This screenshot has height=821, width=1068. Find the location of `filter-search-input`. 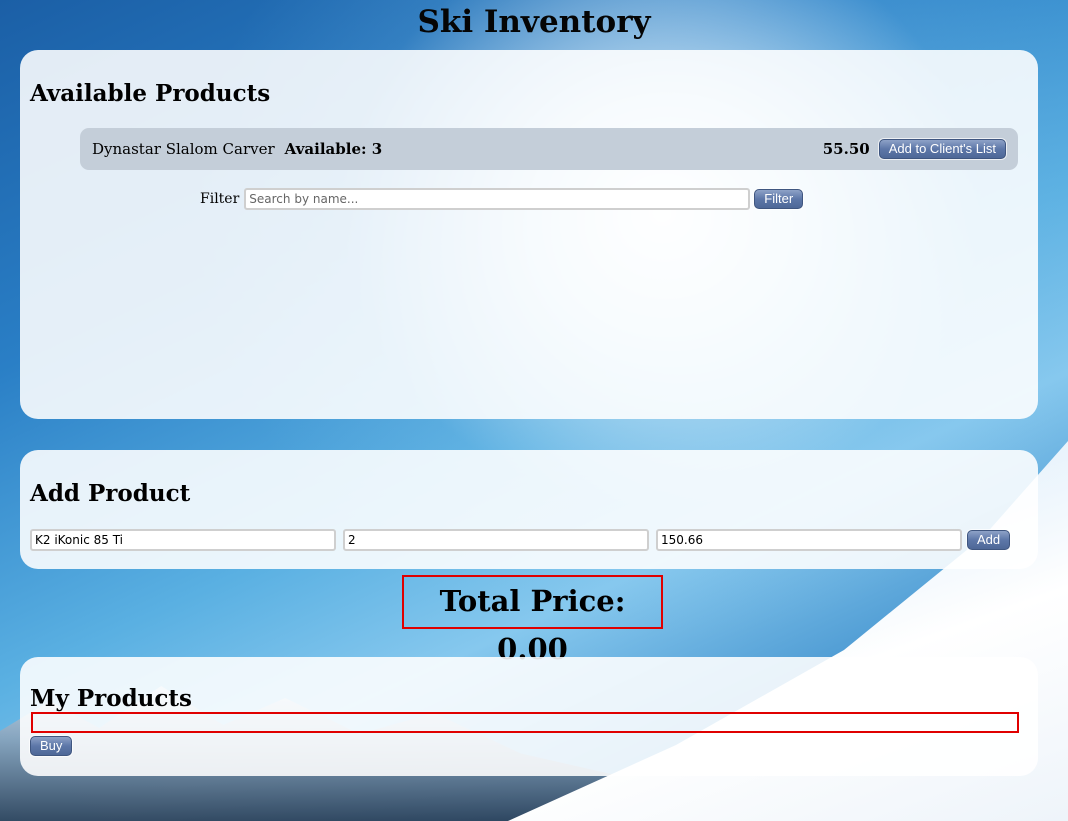

filter-search-input is located at coordinates (497, 199).